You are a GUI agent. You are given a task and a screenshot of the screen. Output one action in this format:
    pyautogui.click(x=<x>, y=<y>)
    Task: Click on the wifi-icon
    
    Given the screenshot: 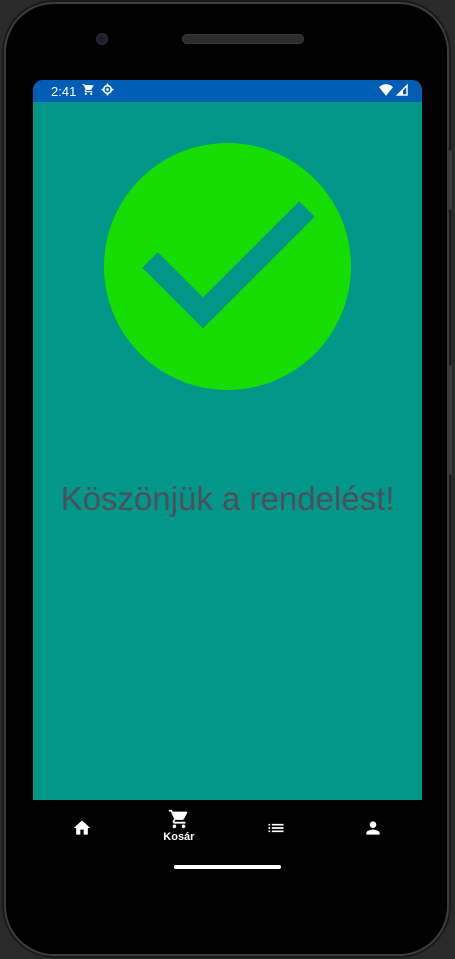 What is the action you would take?
    pyautogui.click(x=386, y=91)
    